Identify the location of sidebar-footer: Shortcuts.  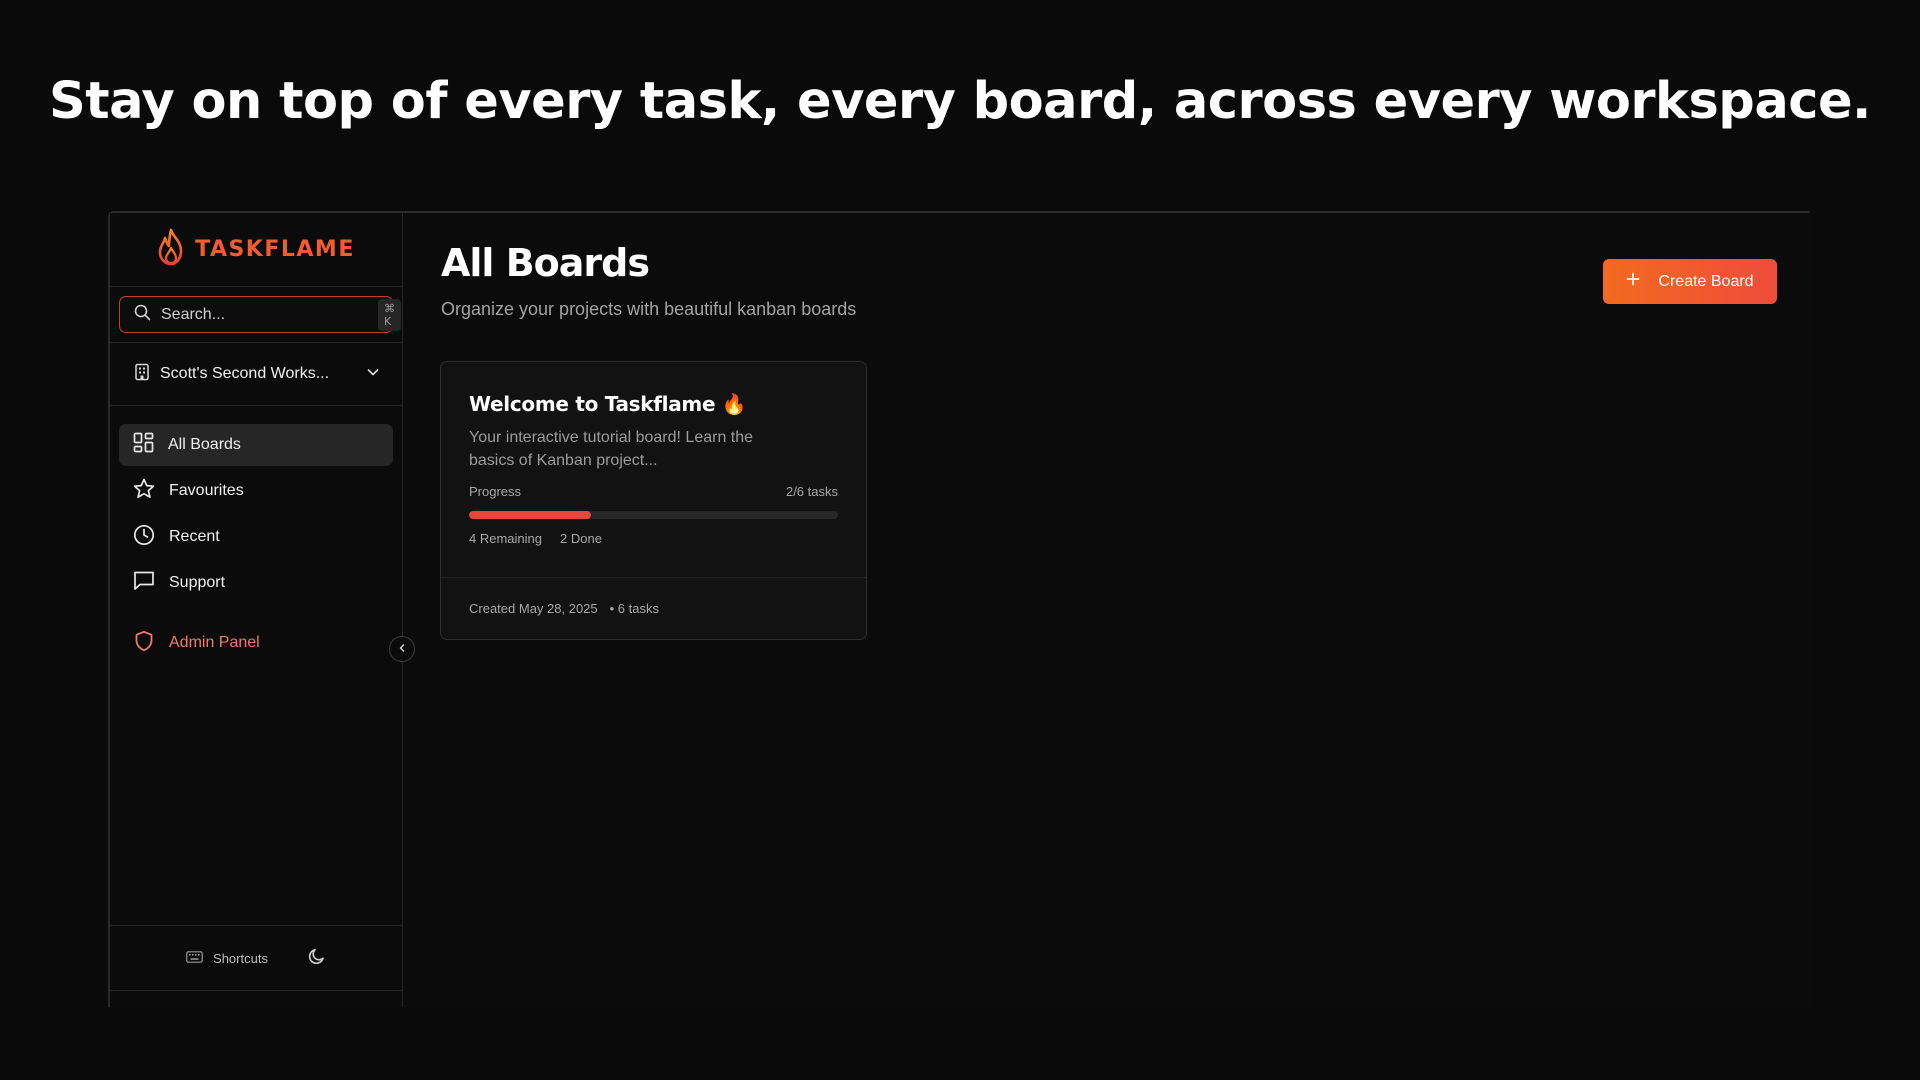
(256, 958).